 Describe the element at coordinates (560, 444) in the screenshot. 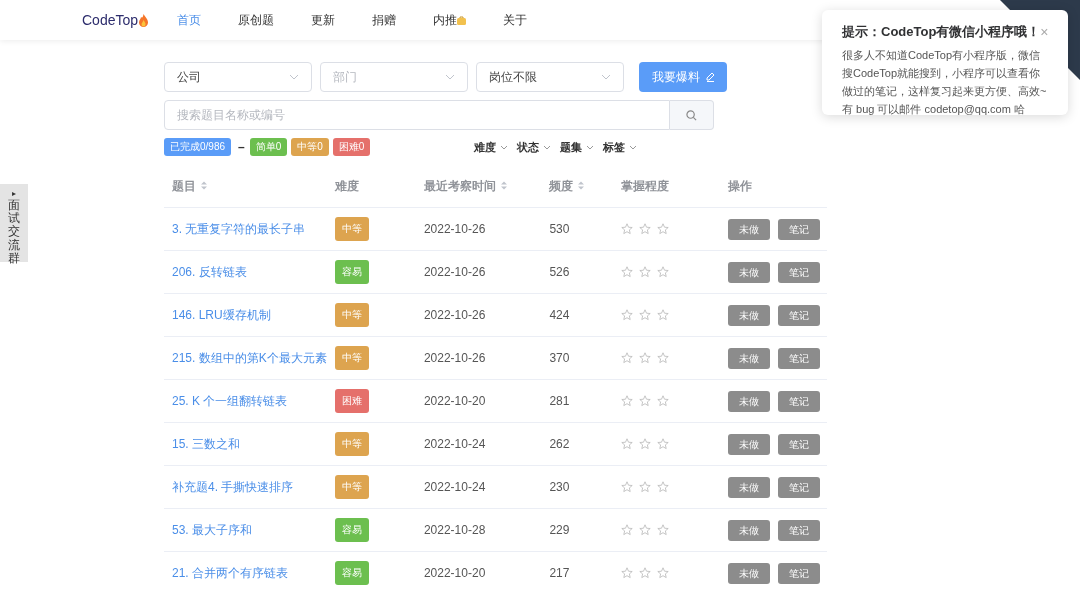

I see `frequency-cell-text: 262` at that location.